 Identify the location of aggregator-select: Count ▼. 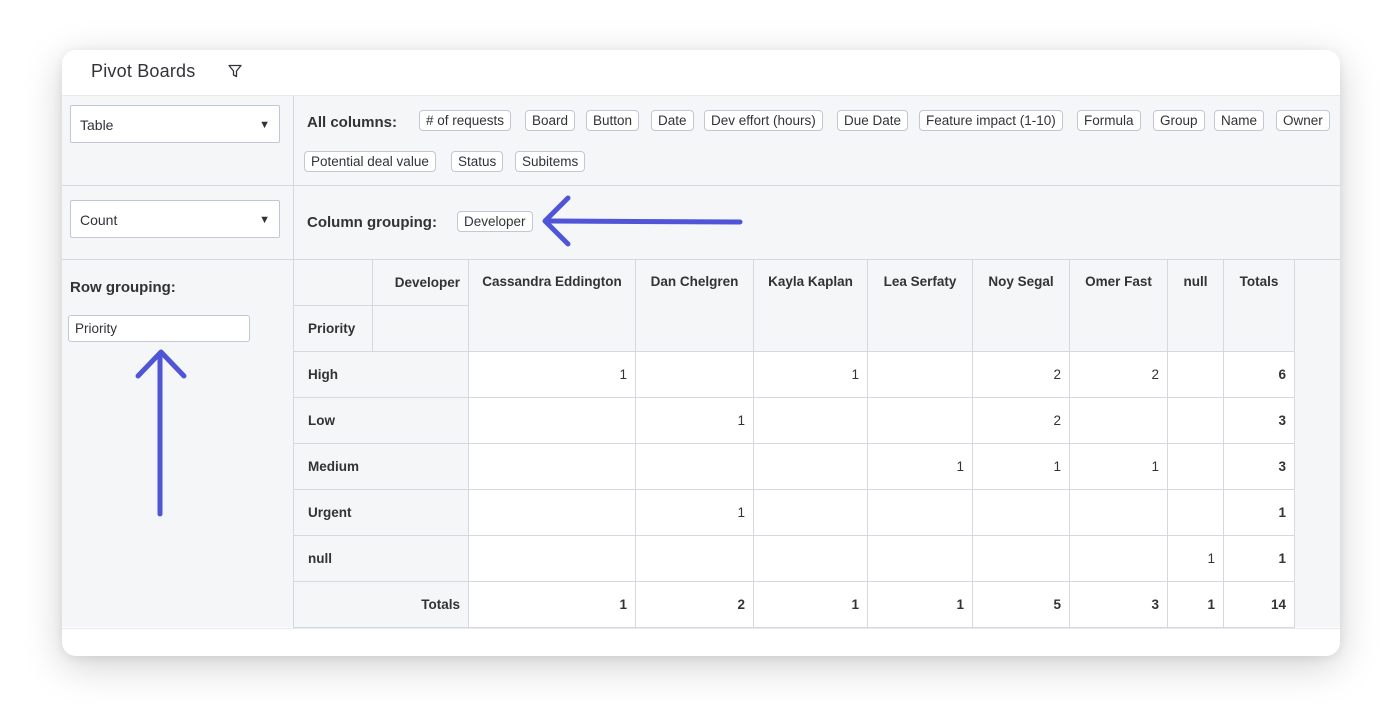
(175, 219).